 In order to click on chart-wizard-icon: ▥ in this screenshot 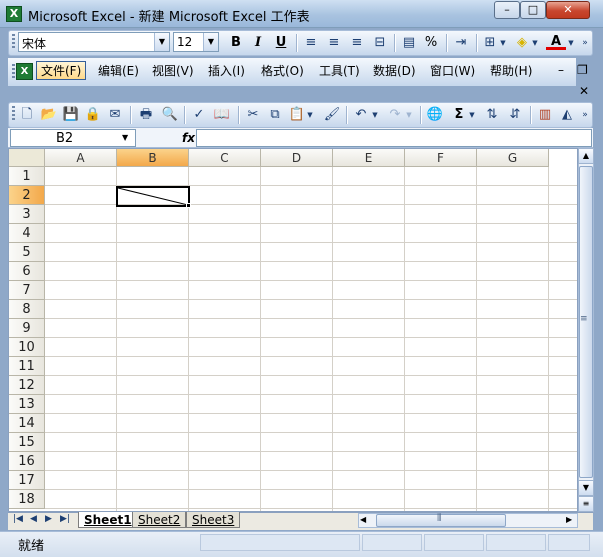, I will do `click(545, 115)`.